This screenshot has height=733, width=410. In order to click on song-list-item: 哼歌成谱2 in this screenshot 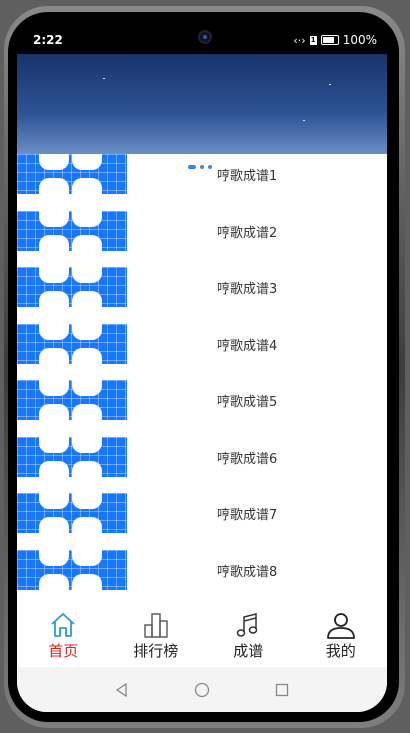, I will do `click(202, 230)`.